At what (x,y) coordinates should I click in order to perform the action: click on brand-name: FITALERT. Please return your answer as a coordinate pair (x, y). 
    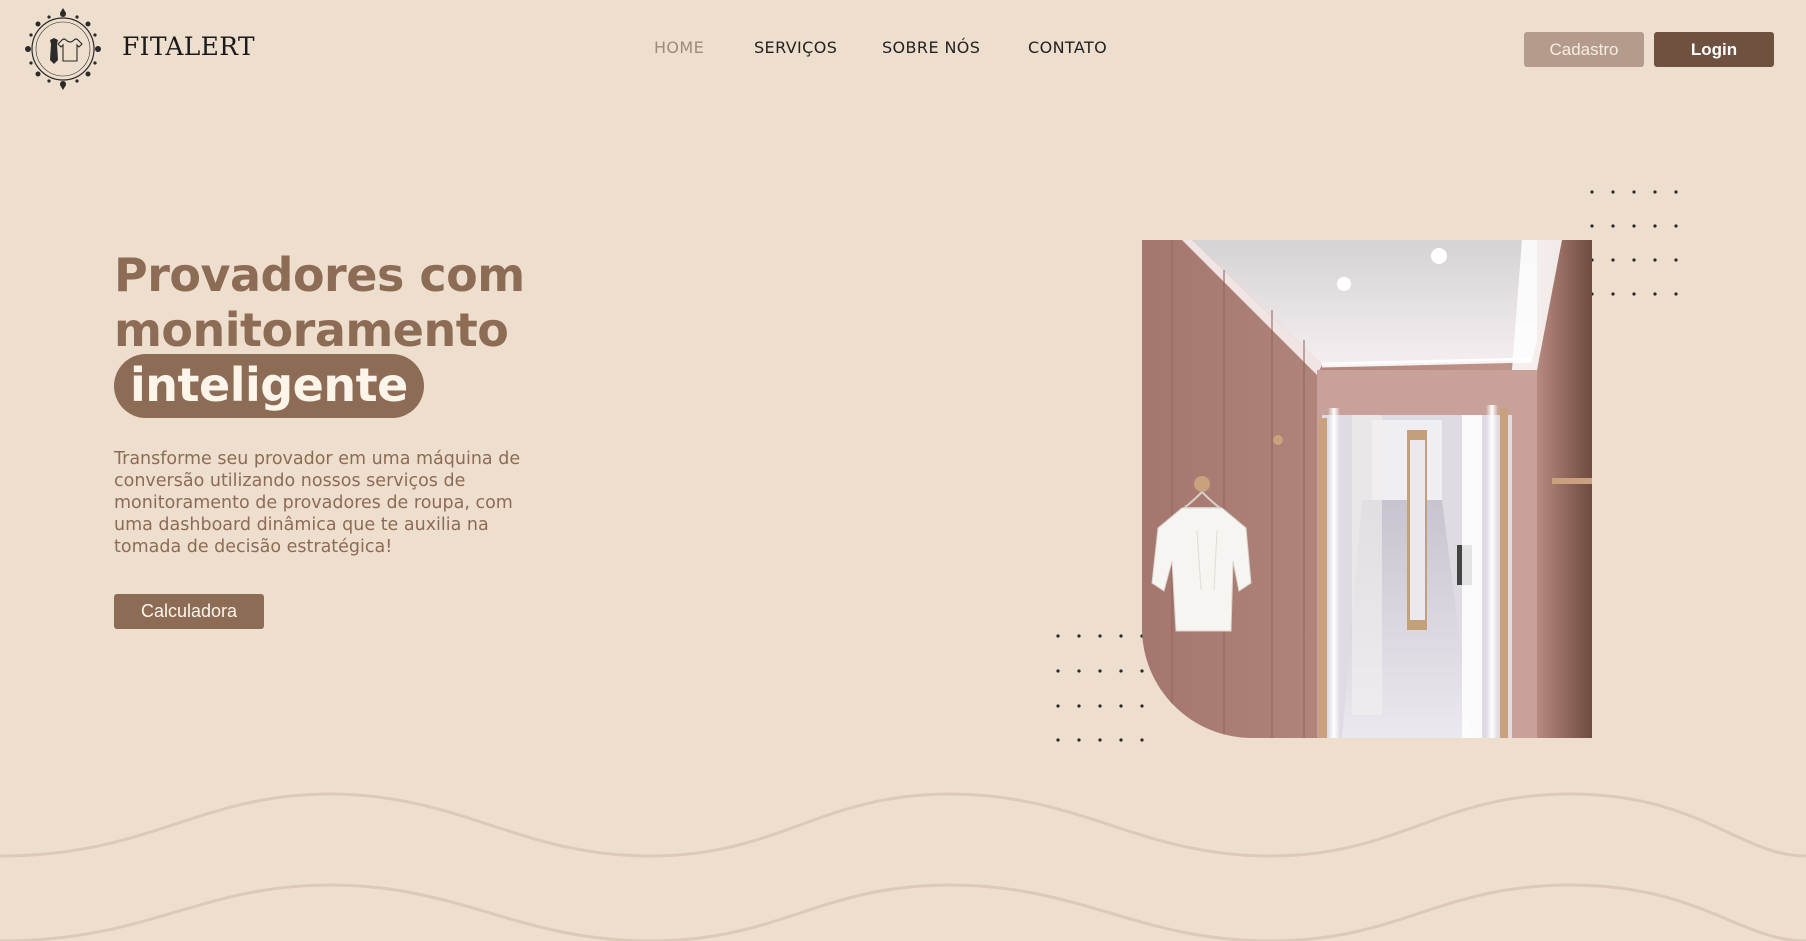
    Looking at the image, I should click on (188, 46).